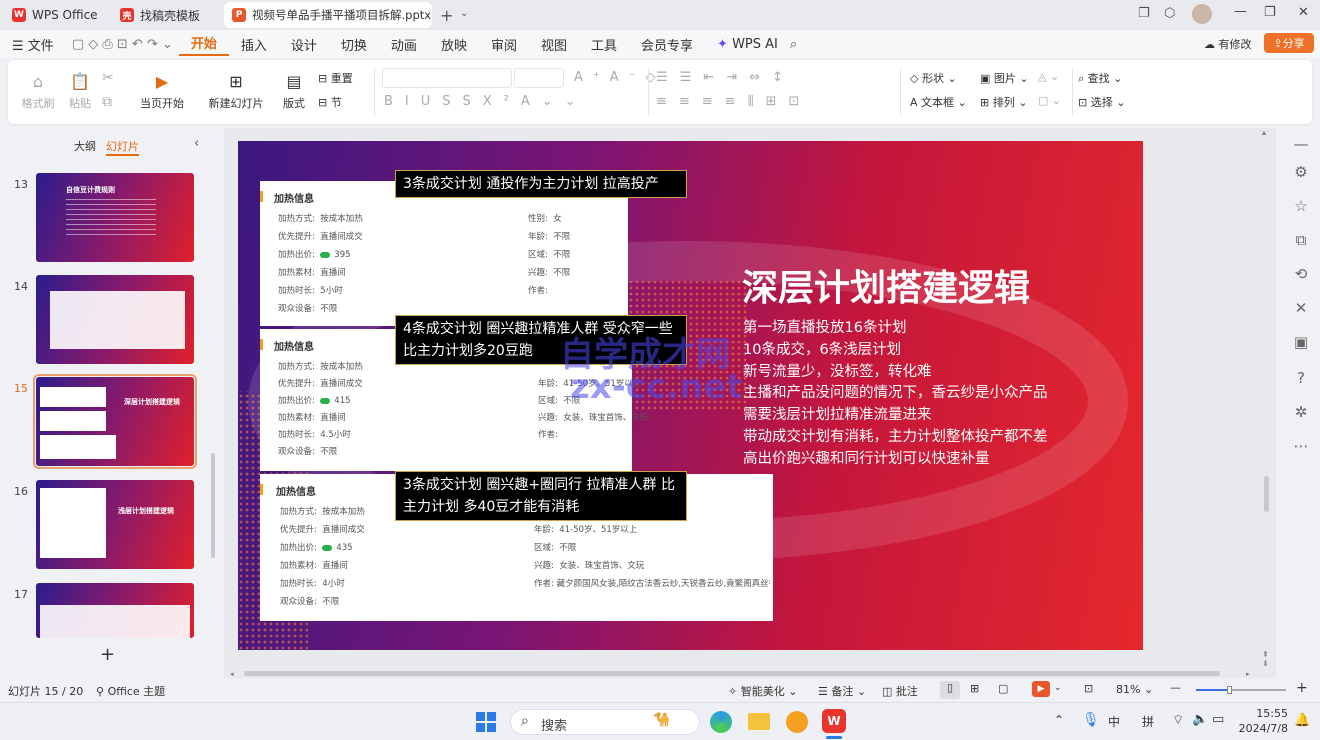  What do you see at coordinates (1301, 342) in the screenshot?
I see `document-icon: ▣` at bounding box center [1301, 342].